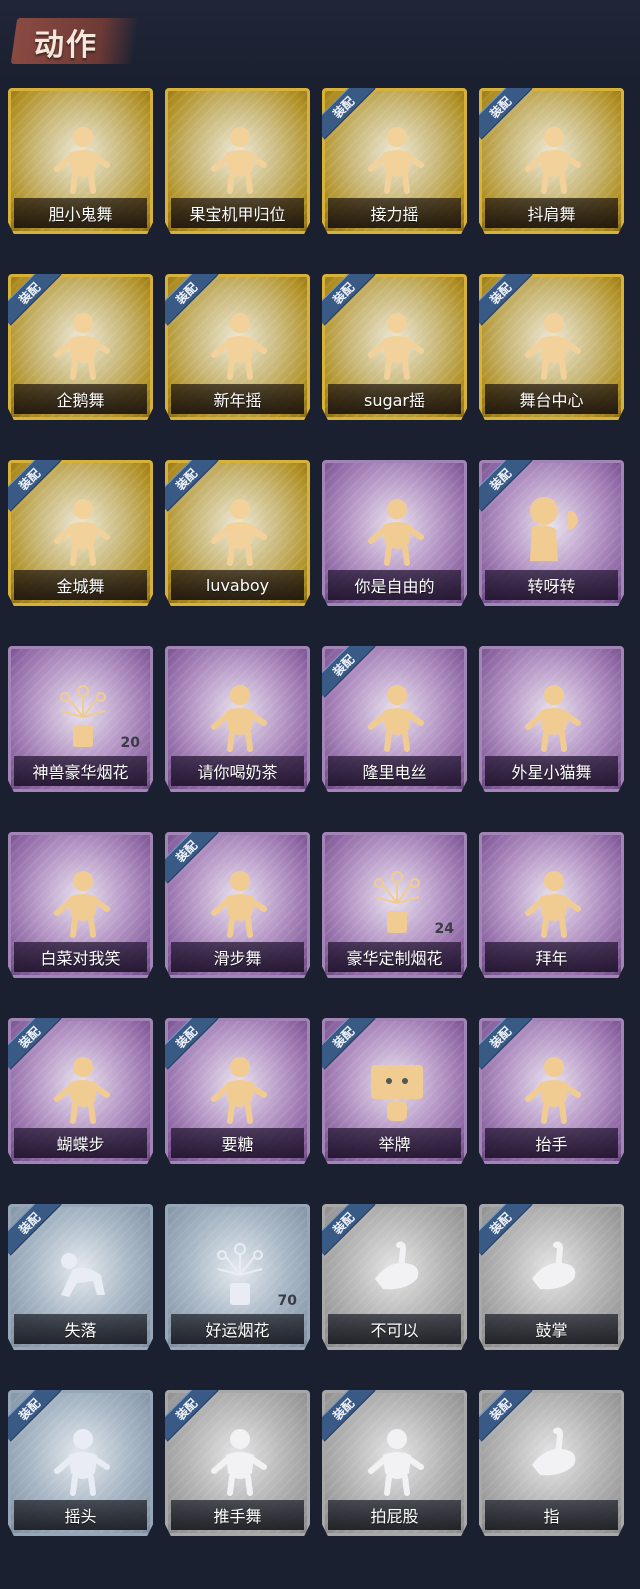 This screenshot has width=640, height=1589. I want to click on label-bar: 拜年, so click(551, 957).